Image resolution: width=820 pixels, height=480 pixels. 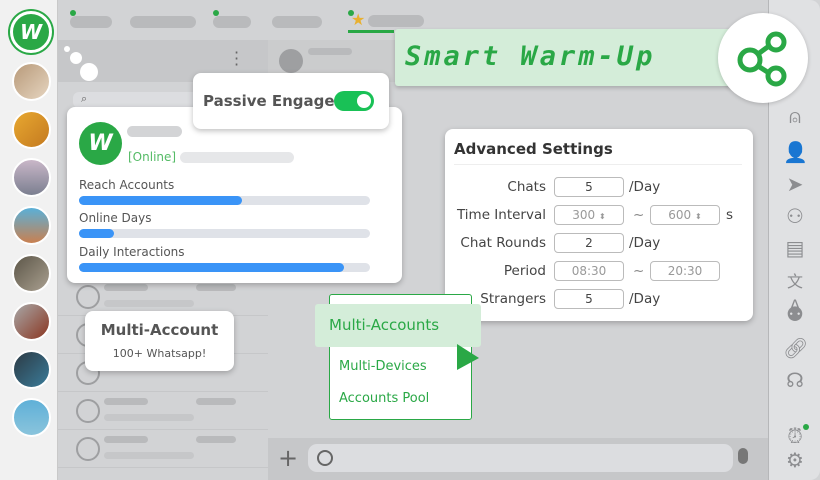 What do you see at coordinates (513, 299) in the screenshot?
I see `field-label: Strangers` at bounding box center [513, 299].